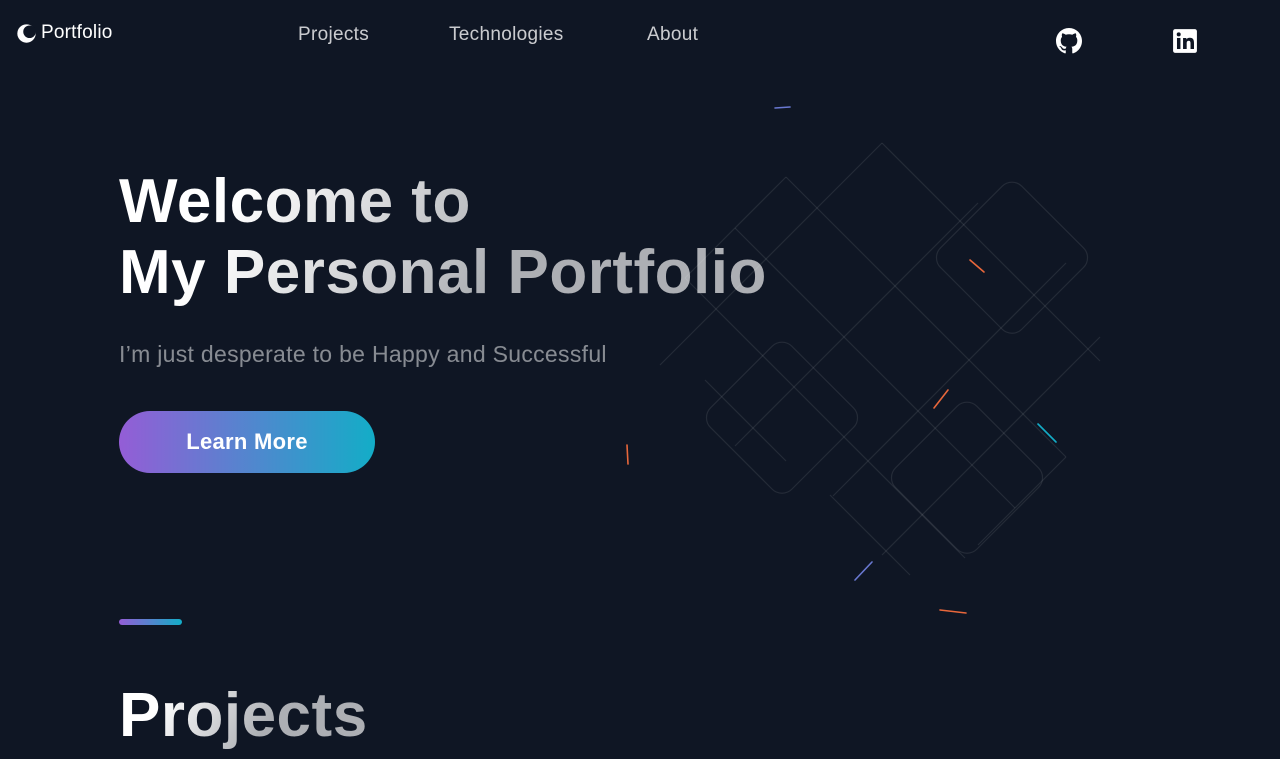 This screenshot has height=759, width=1280. What do you see at coordinates (443, 272) in the screenshot?
I see `hero-title-line-2: My Personal Portfolio` at bounding box center [443, 272].